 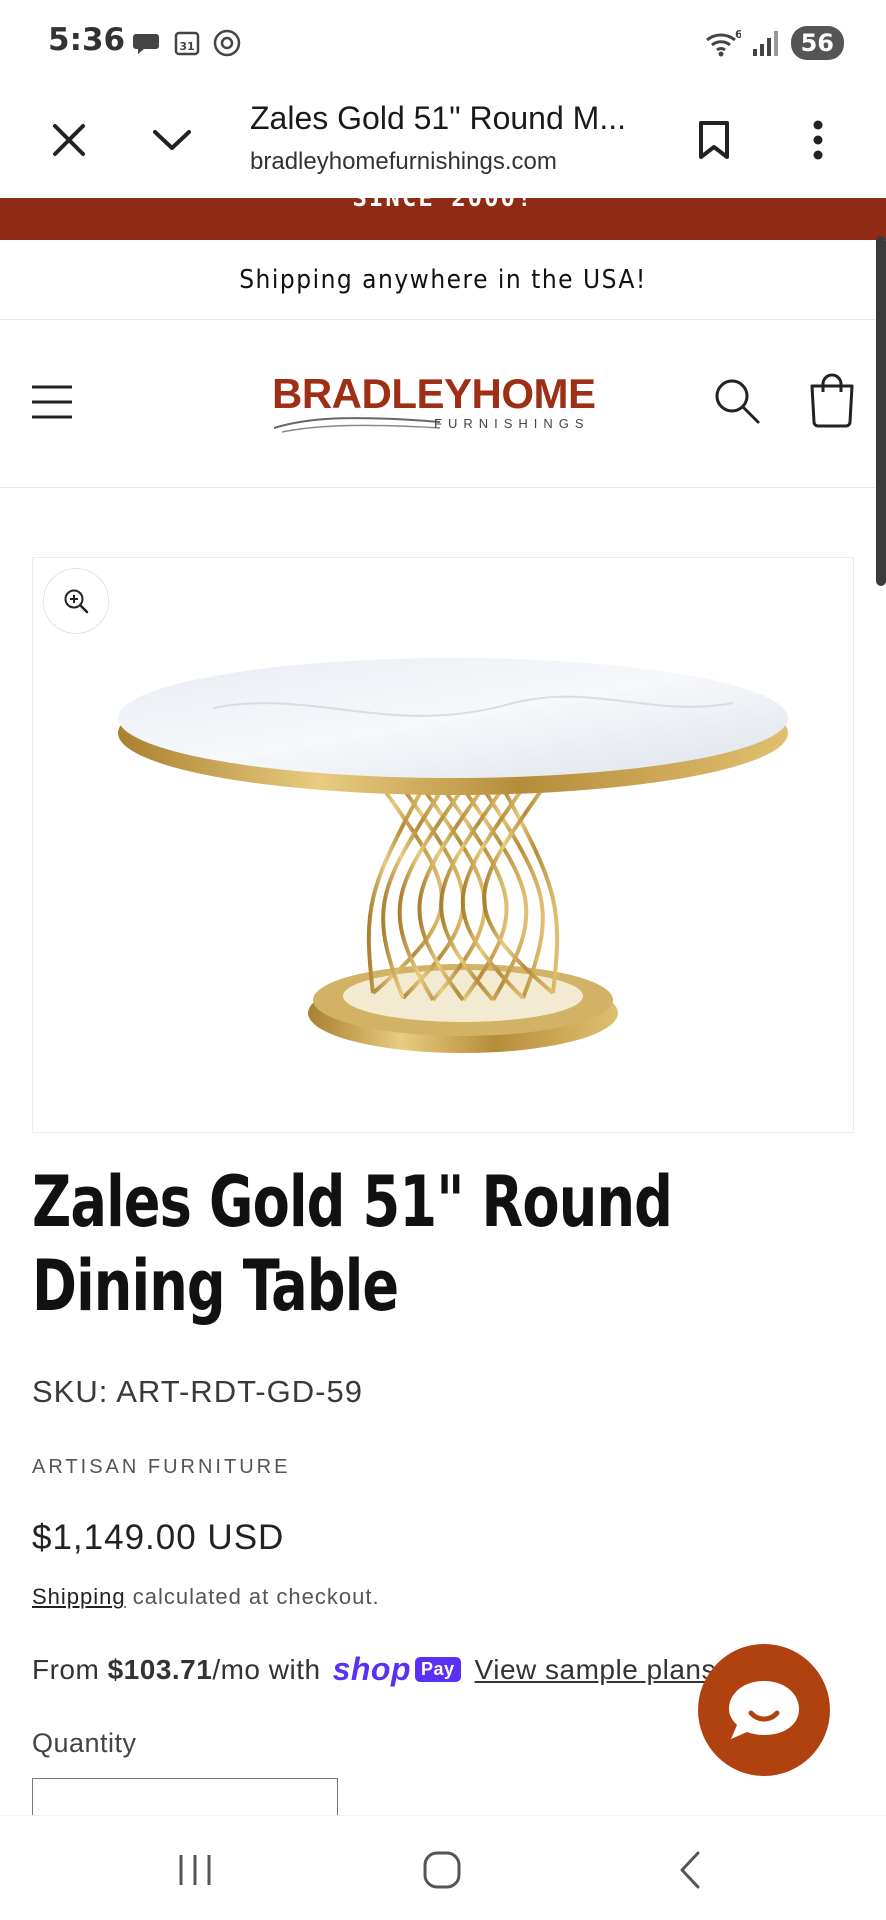 I want to click on zoom-button, so click(x=76, y=601).